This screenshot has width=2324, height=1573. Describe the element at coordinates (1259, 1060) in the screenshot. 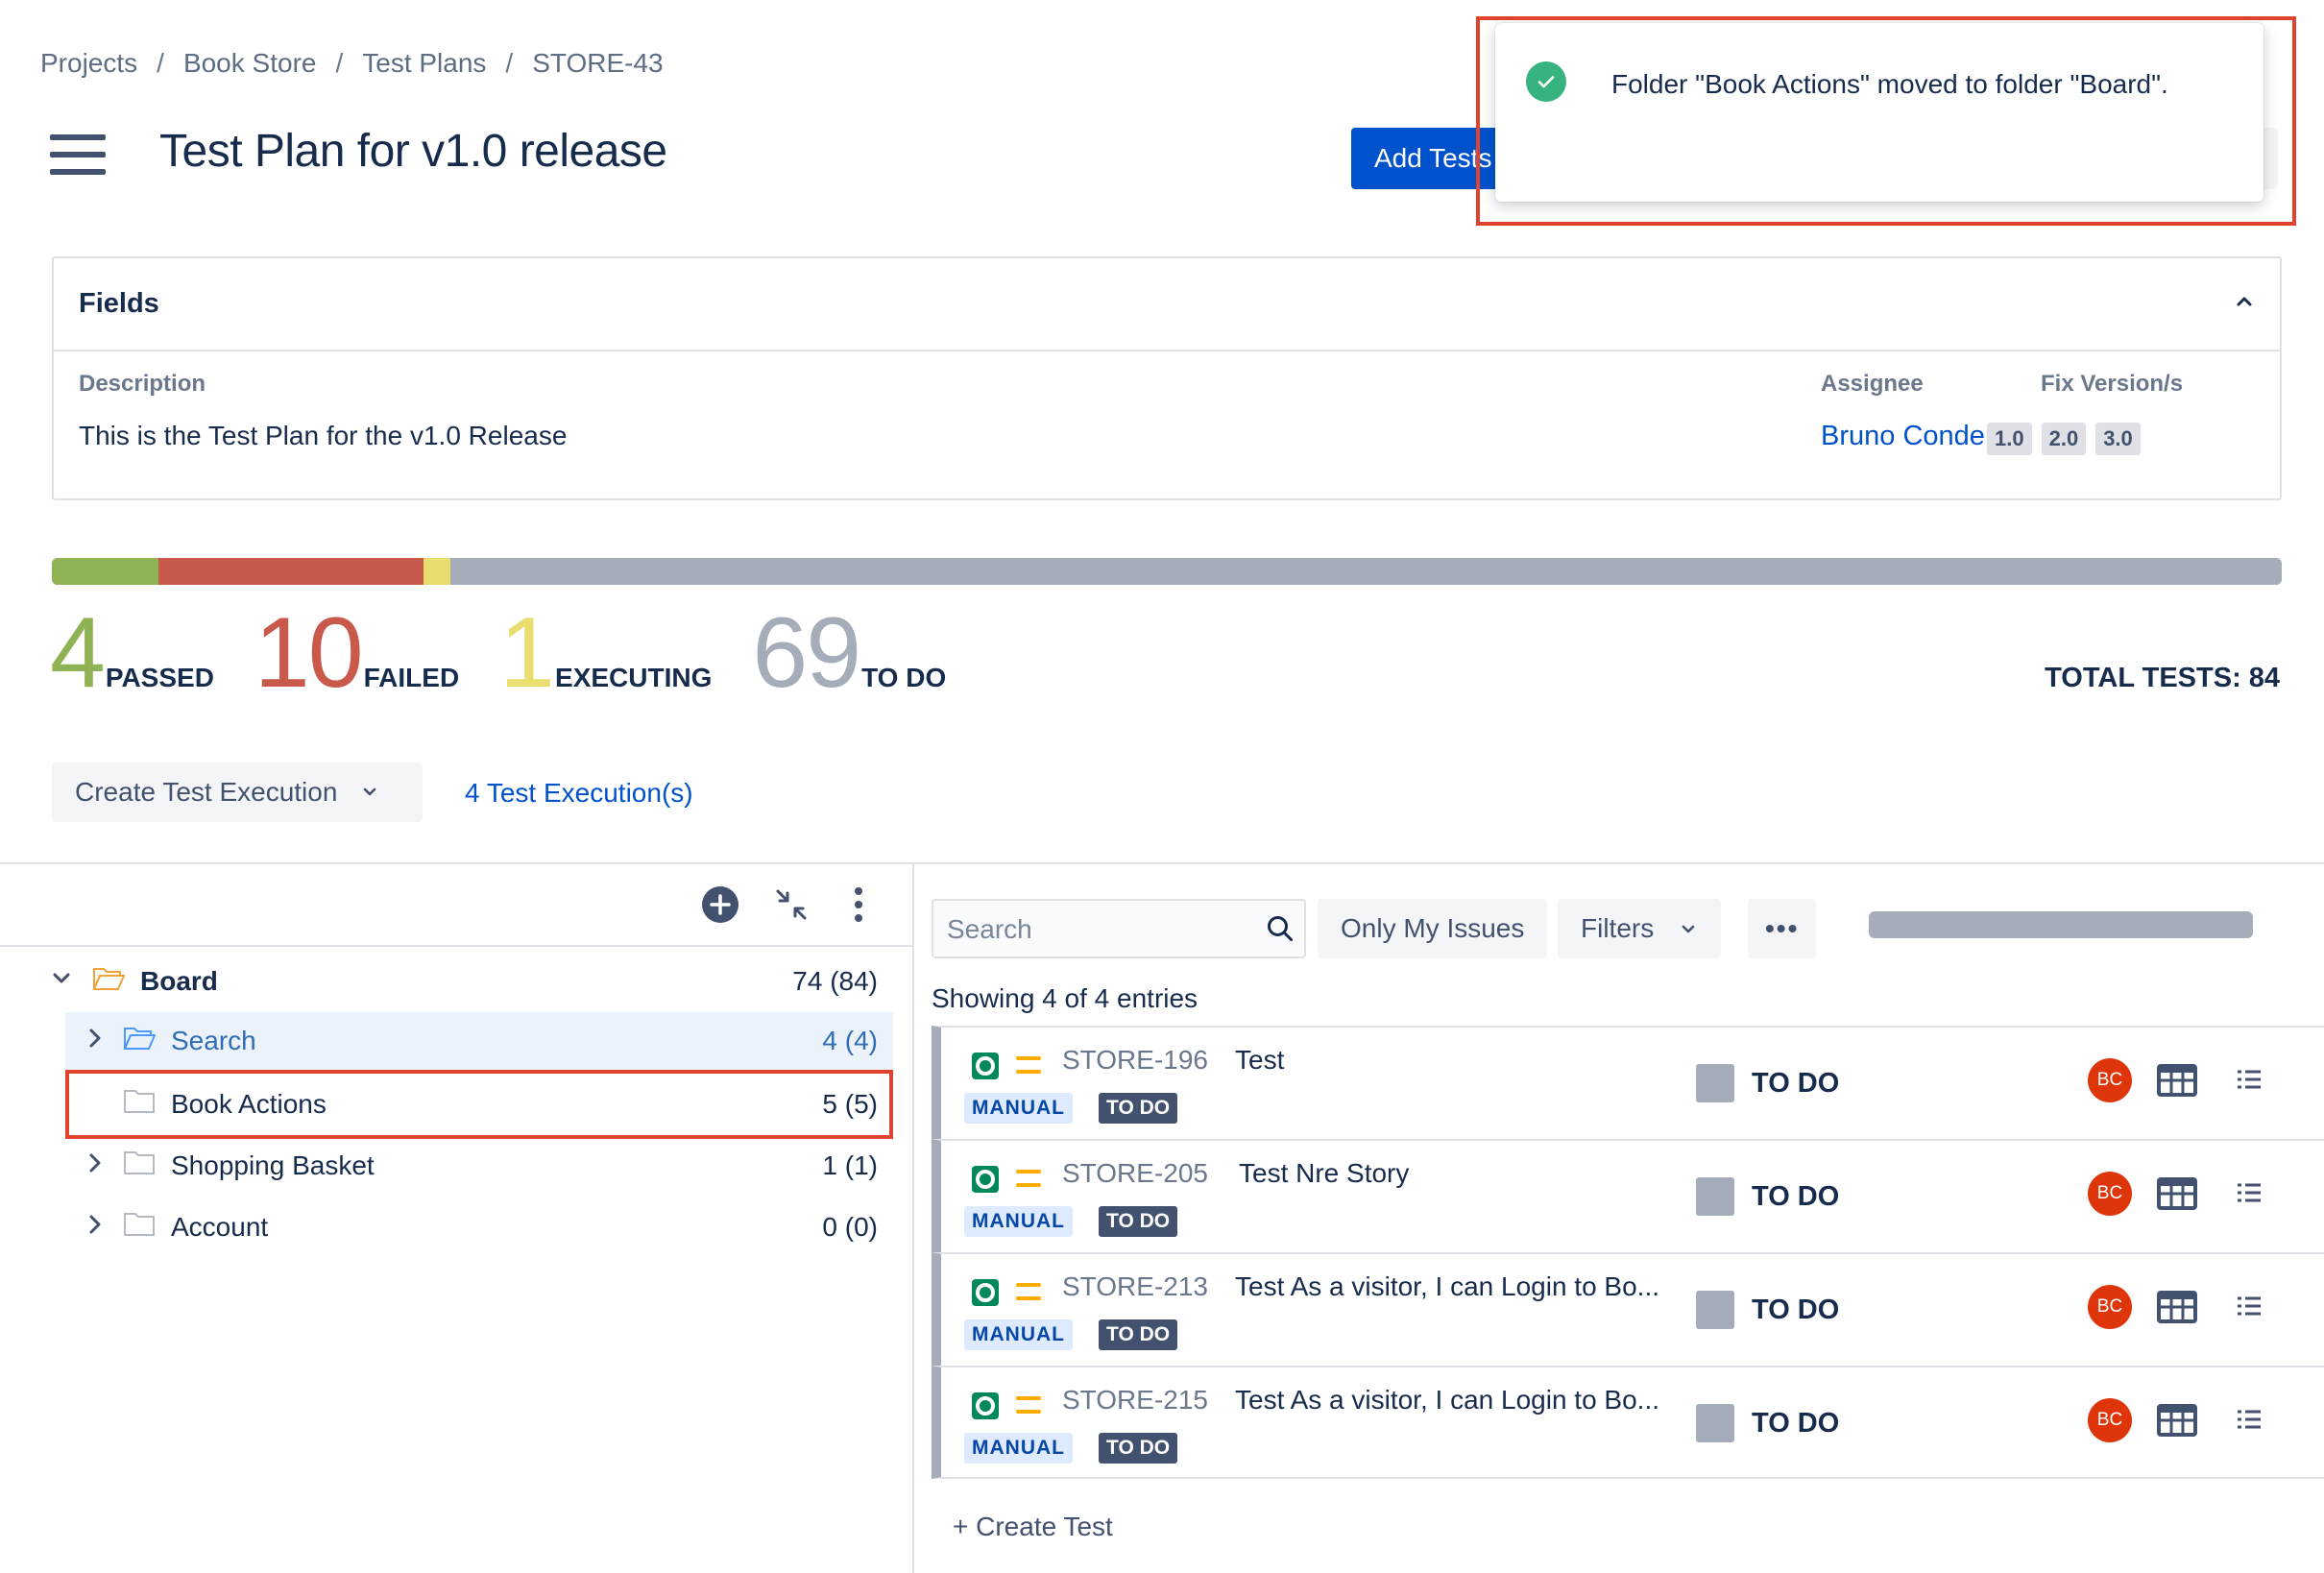

I see `issue-summary: Test` at that location.